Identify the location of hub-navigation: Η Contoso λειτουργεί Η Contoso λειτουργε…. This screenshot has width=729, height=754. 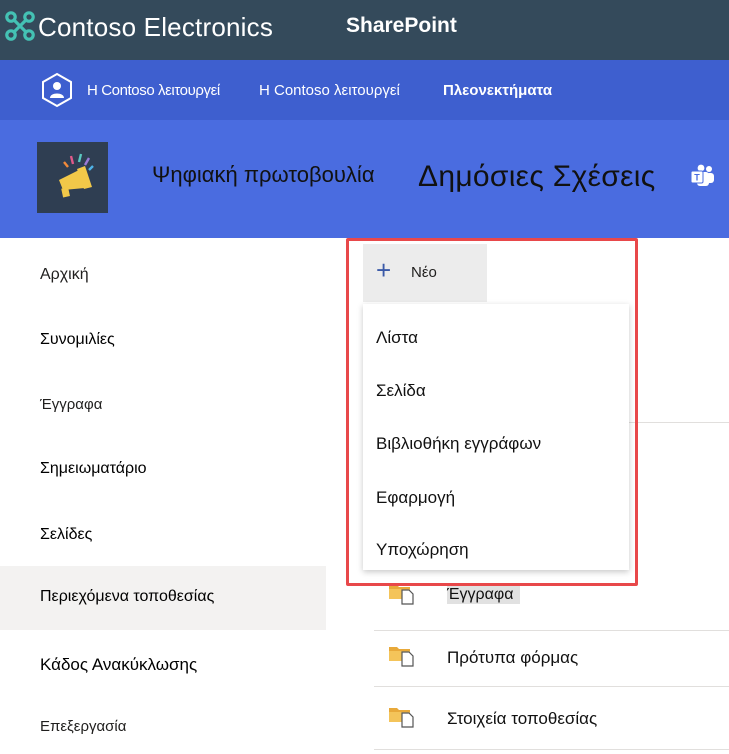
(364, 90).